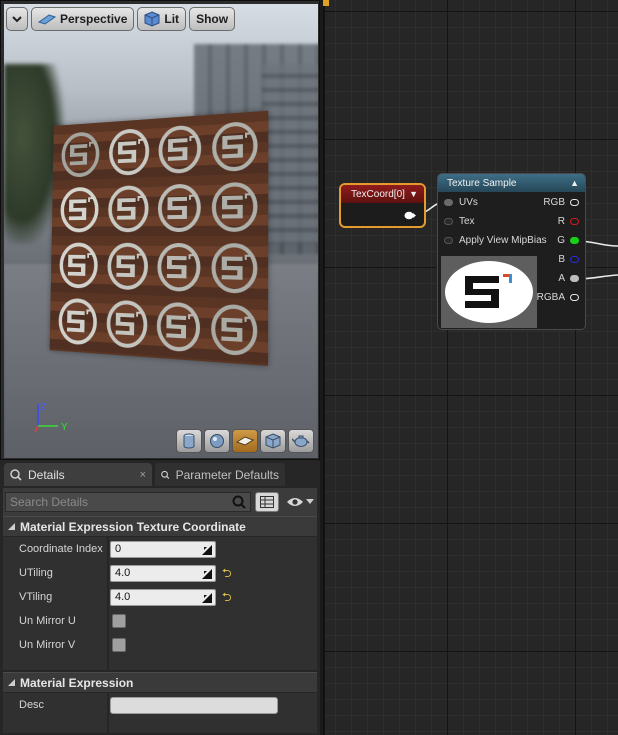 This screenshot has height=735, width=618. I want to click on pin-label: R, so click(561, 221).